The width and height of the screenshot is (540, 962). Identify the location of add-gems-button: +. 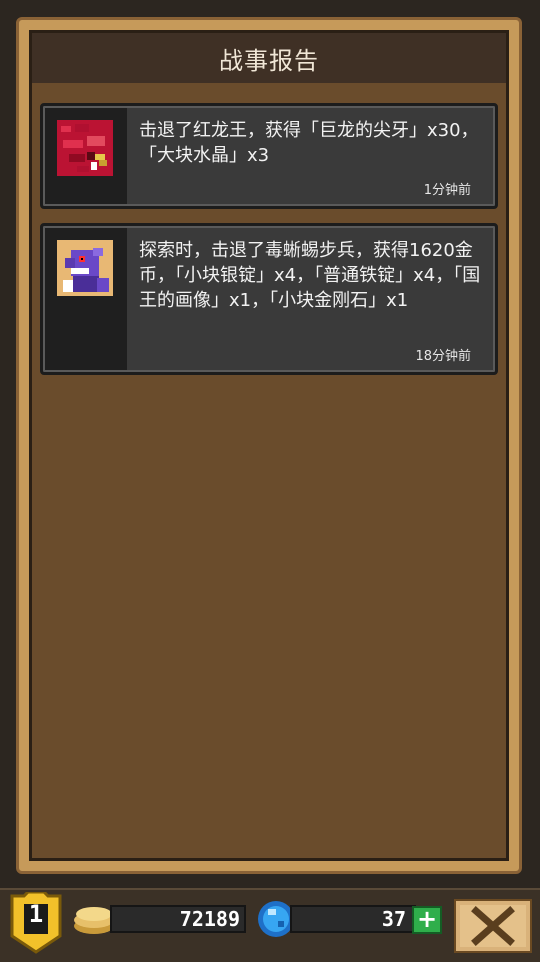
(427, 920).